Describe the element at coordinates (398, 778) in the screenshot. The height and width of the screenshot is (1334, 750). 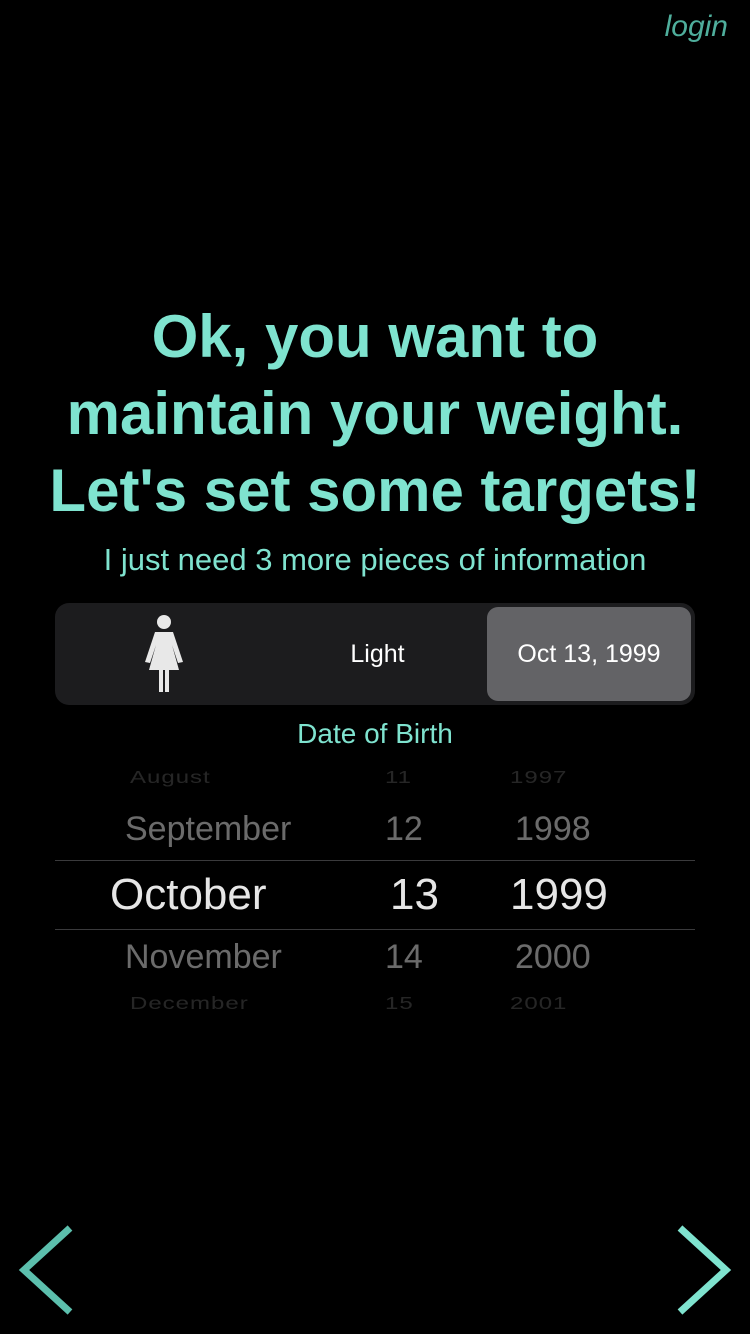
I see `picker-row: 11` at that location.